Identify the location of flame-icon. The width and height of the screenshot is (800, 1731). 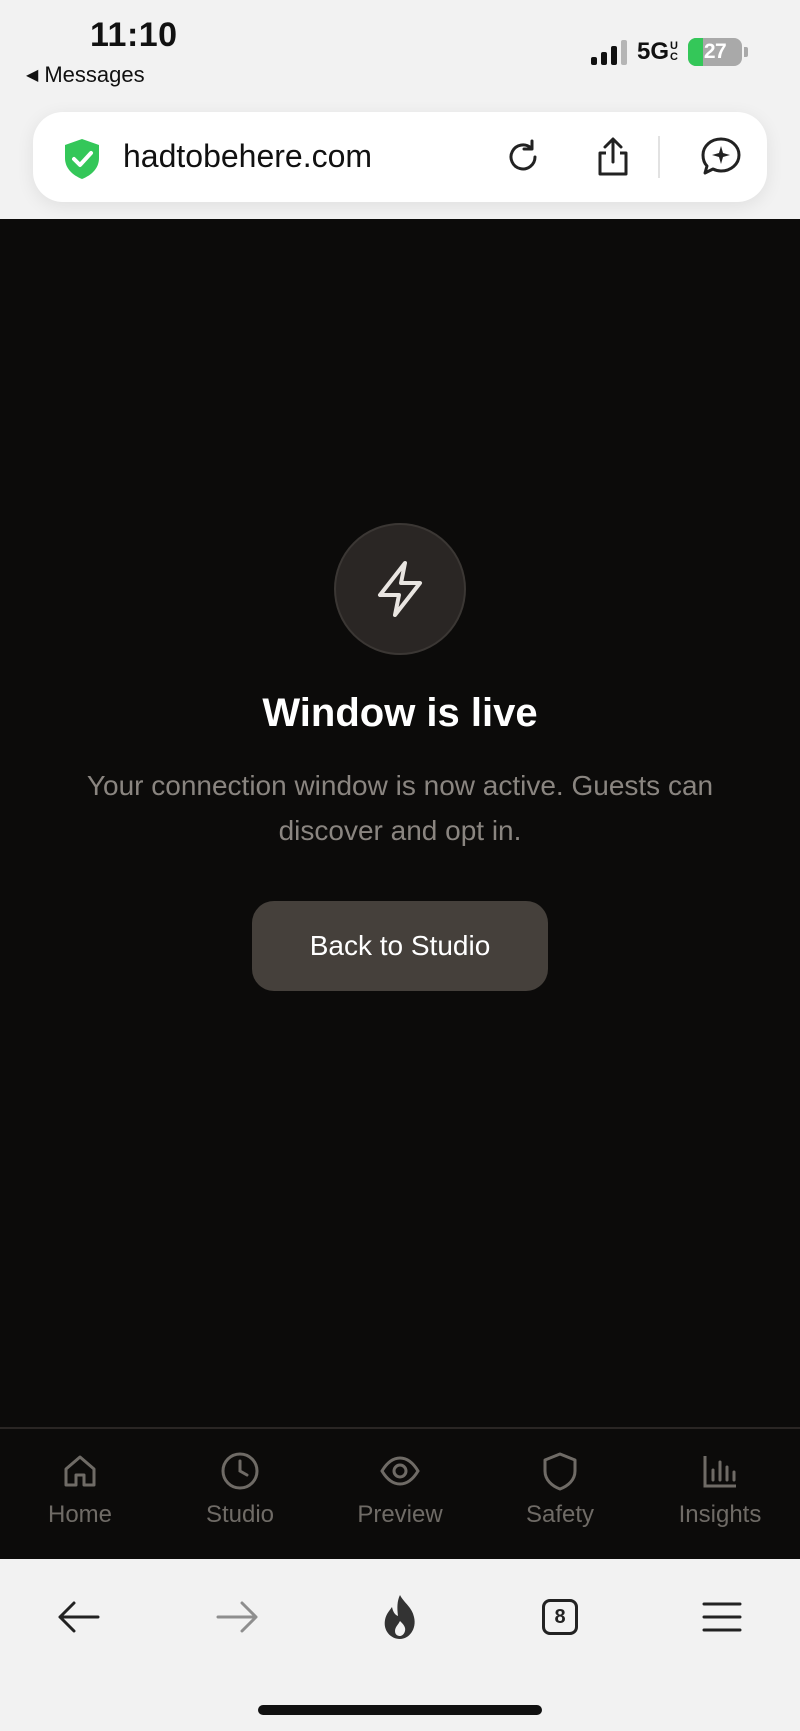
(399, 1617).